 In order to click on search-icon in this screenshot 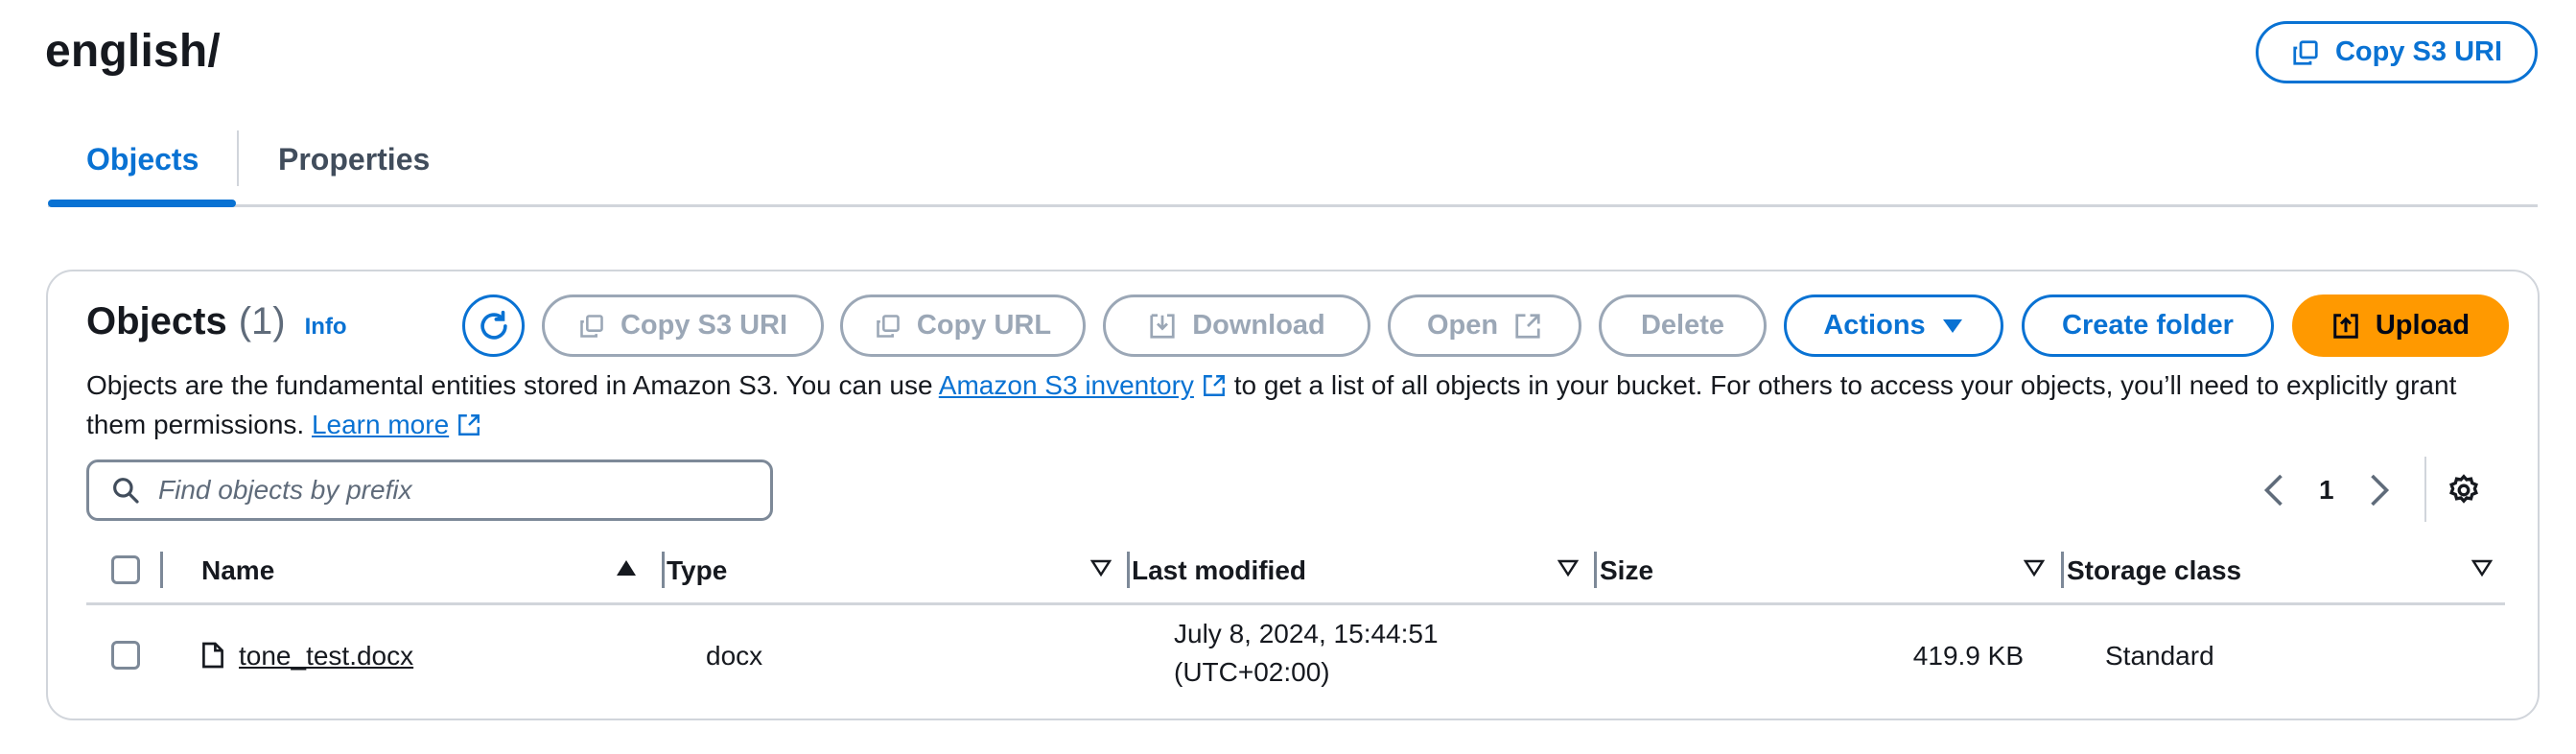, I will do `click(126, 491)`.